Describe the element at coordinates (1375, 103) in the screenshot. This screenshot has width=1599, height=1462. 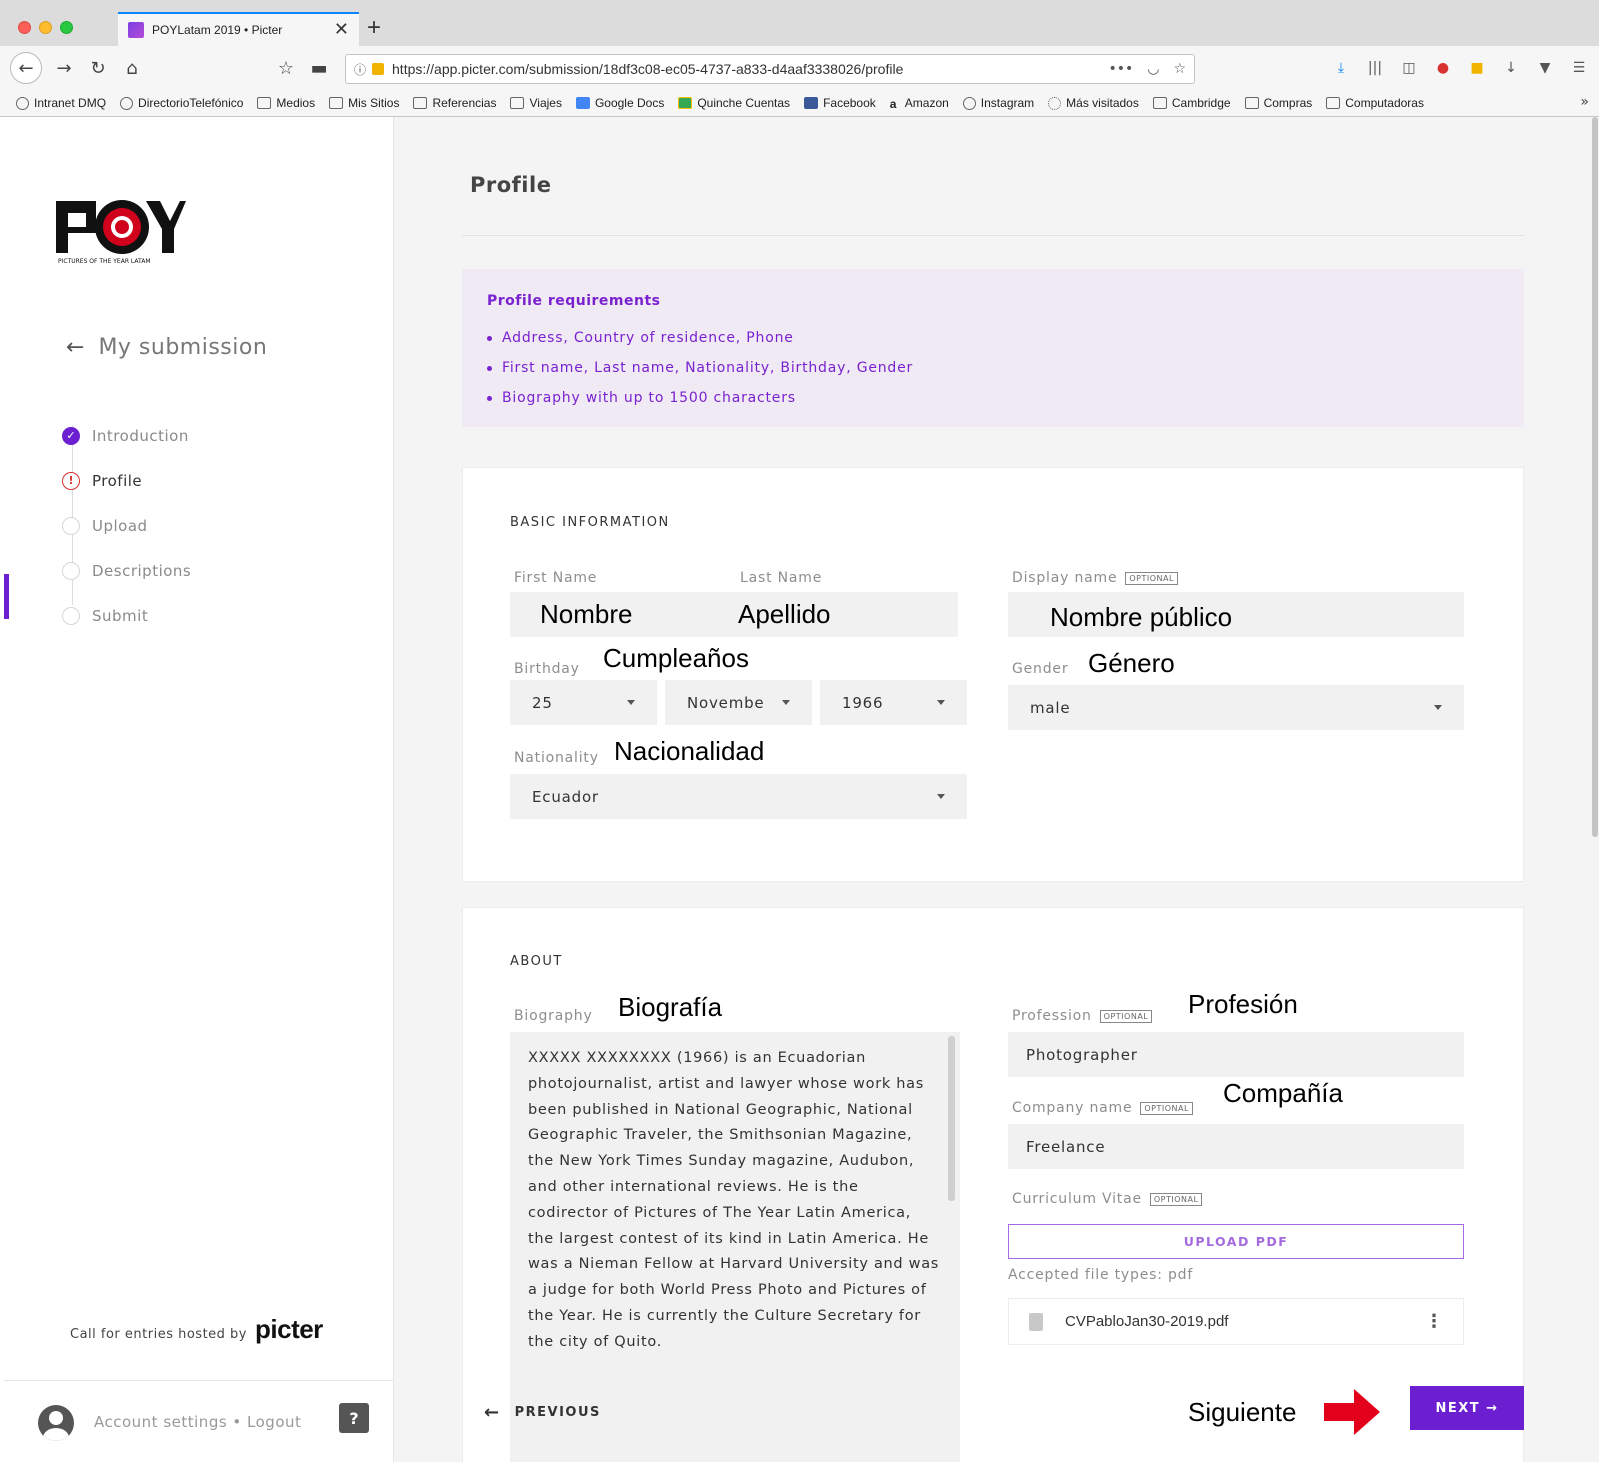
I see `bookmark-item: Computadoras` at that location.